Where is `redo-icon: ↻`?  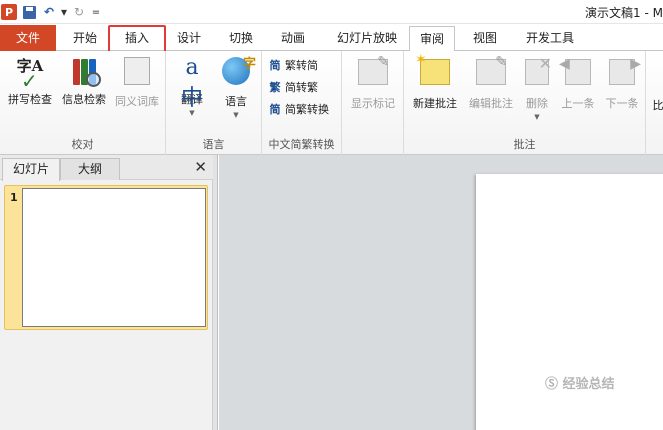
redo-icon: ↻ is located at coordinates (79, 12).